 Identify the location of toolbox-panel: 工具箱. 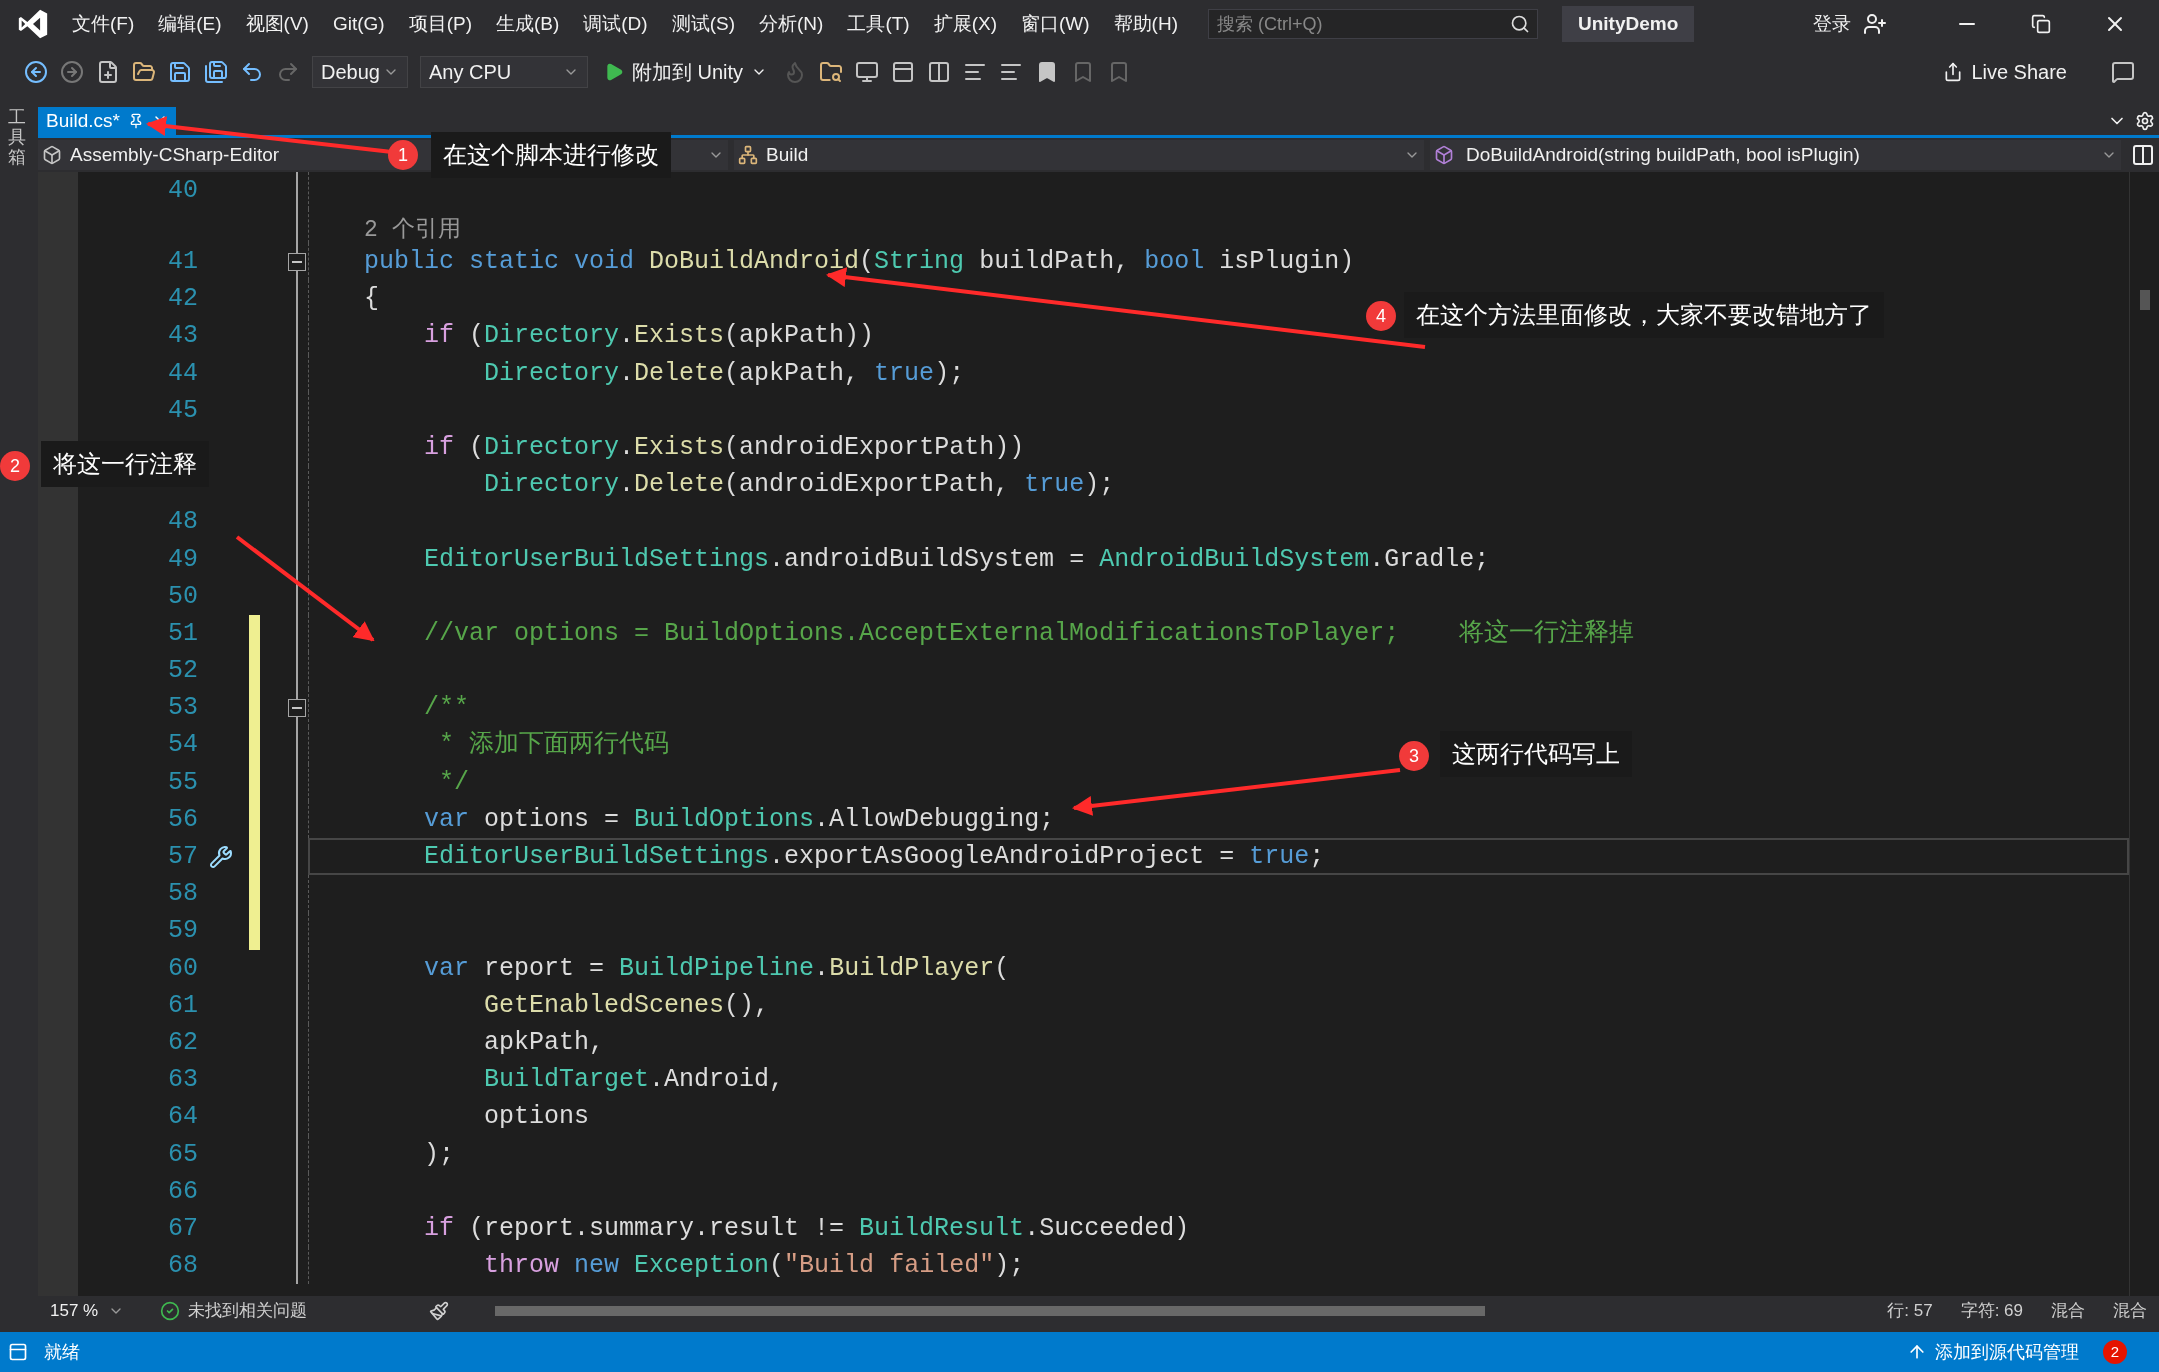
(17, 138).